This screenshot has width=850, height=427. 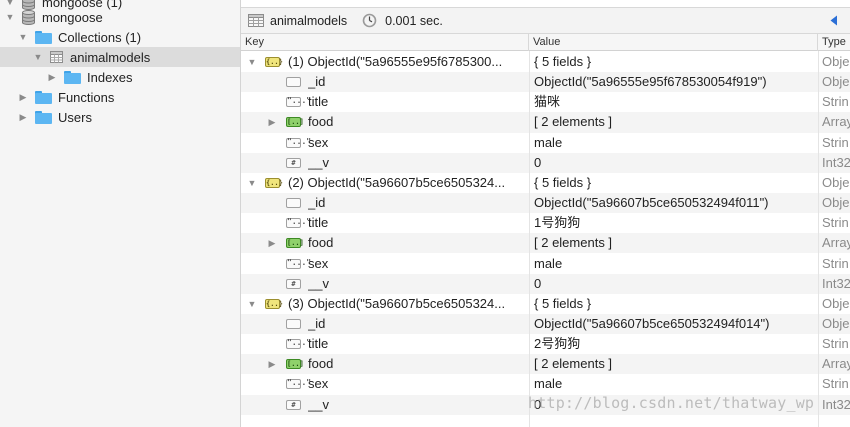 What do you see at coordinates (385, 42) in the screenshot?
I see `column-header-key: Key` at bounding box center [385, 42].